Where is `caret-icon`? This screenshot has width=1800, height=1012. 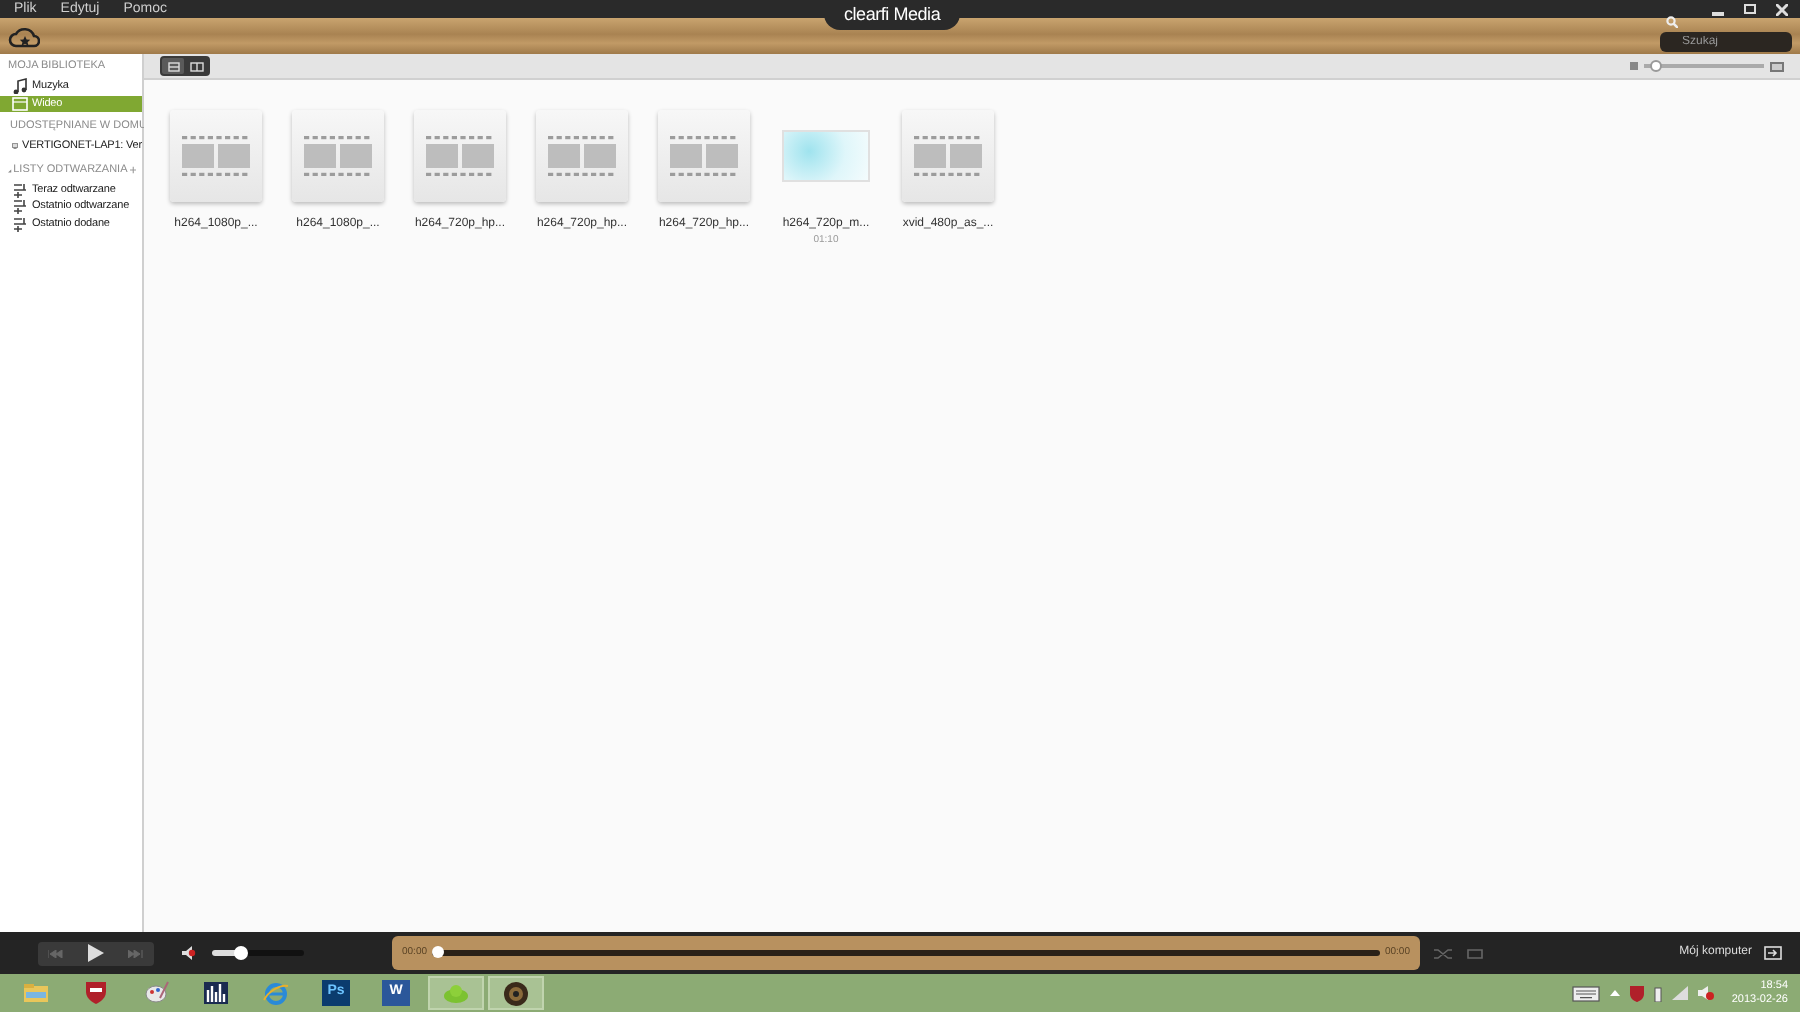 caret-icon is located at coordinates (1614, 993).